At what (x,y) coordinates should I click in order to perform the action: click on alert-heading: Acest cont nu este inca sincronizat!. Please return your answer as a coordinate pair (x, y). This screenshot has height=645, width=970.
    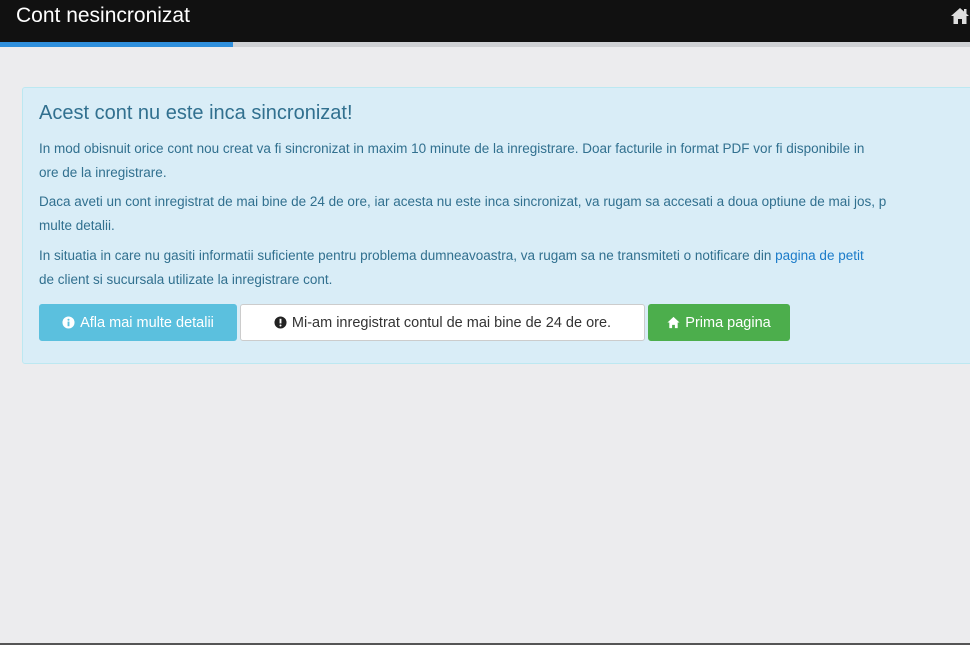
    Looking at the image, I should click on (196, 113).